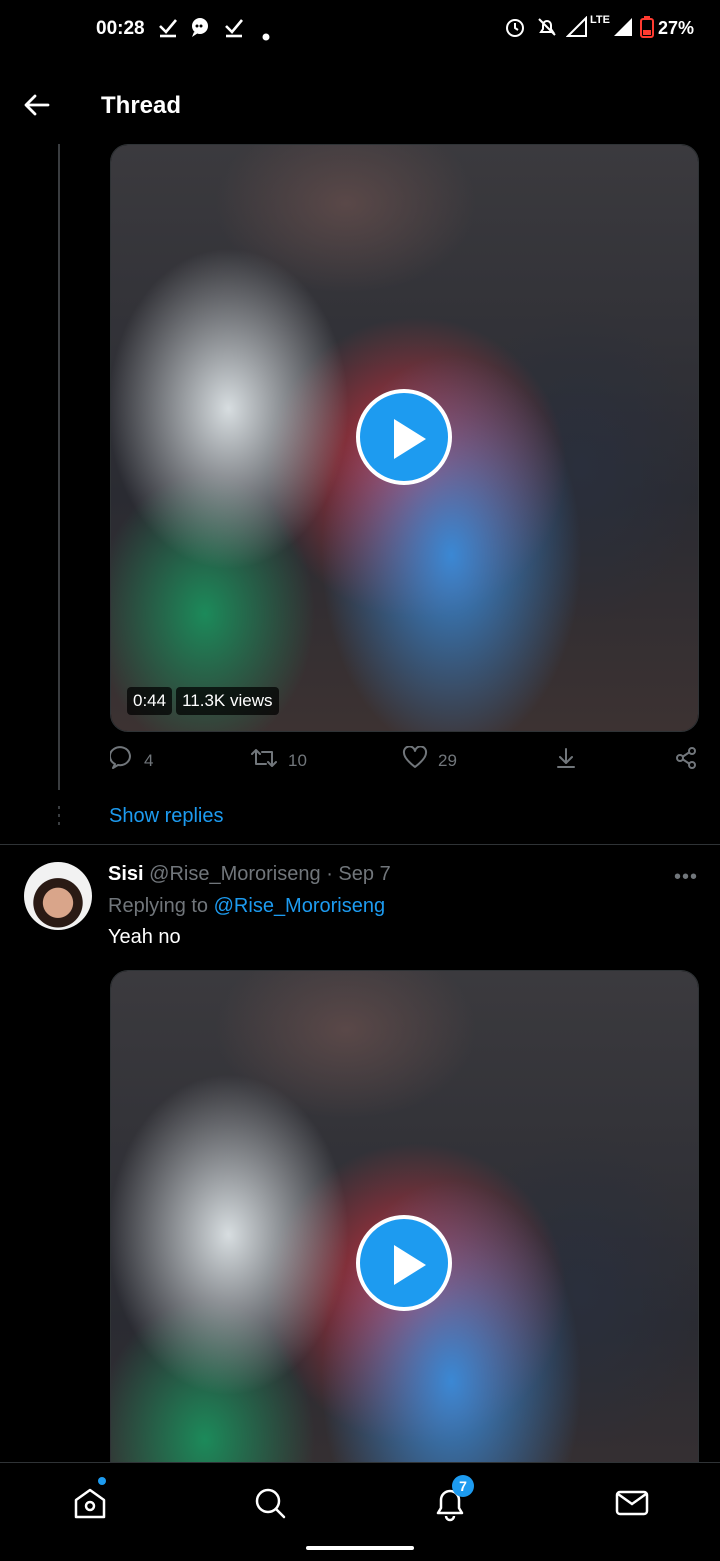  What do you see at coordinates (102, 1481) in the screenshot?
I see `home-new-dot` at bounding box center [102, 1481].